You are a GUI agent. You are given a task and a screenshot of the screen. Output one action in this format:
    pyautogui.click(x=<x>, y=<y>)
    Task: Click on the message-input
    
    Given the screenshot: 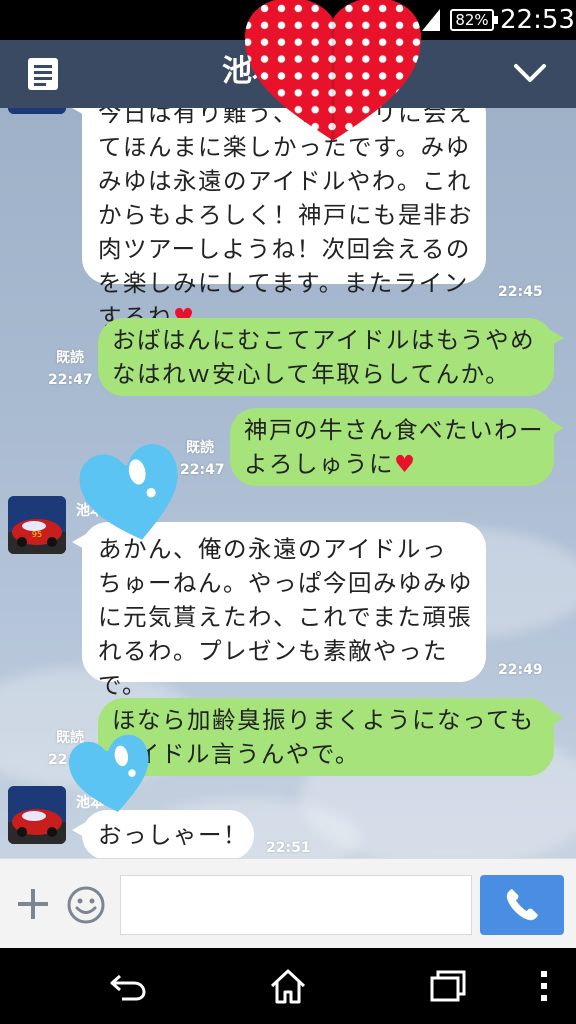 What is the action you would take?
    pyautogui.click(x=296, y=905)
    